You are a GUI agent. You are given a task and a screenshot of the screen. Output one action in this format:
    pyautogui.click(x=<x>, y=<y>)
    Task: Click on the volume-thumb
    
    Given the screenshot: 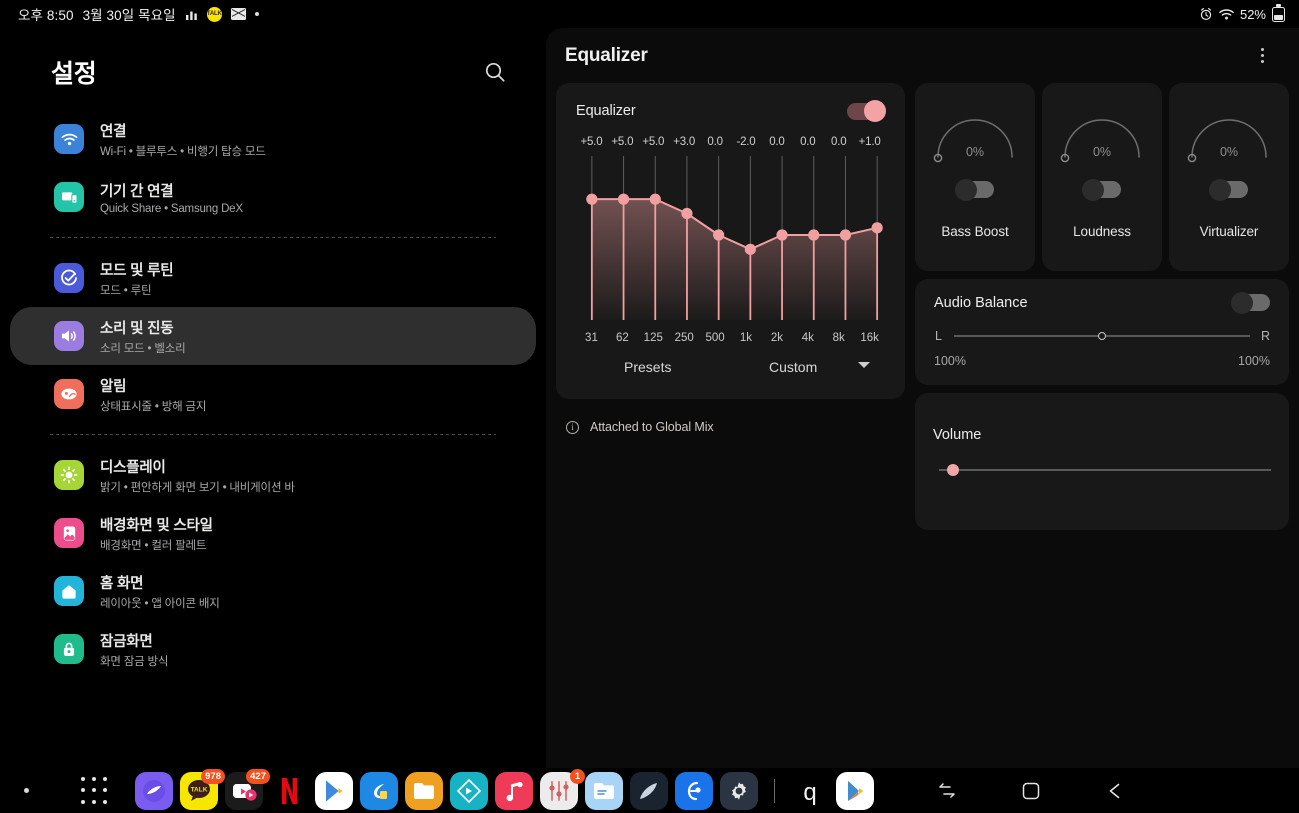 What is the action you would take?
    pyautogui.click(x=952, y=470)
    